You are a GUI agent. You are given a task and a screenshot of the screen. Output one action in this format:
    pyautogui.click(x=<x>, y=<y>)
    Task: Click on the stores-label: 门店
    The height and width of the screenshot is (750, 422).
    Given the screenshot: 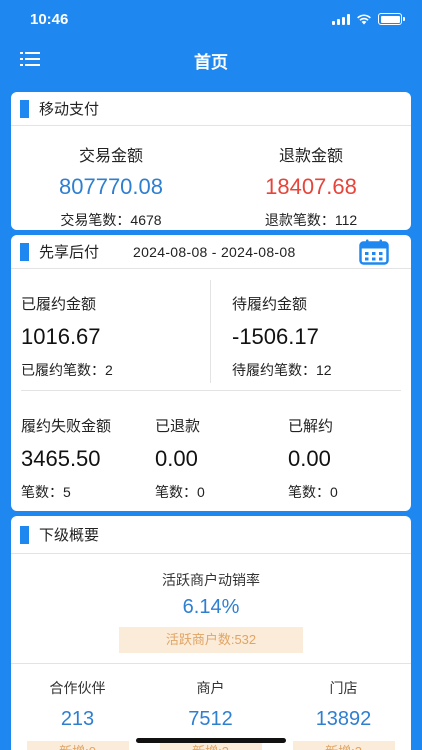 What is the action you would take?
    pyautogui.click(x=343, y=688)
    